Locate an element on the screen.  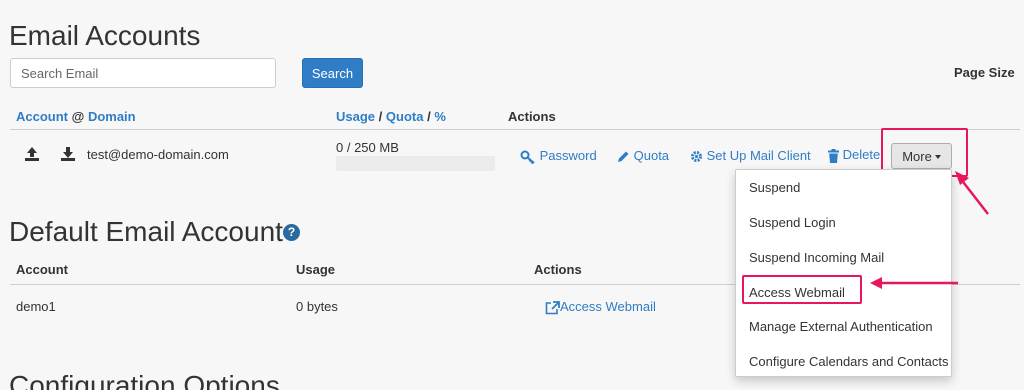
arrow-to-access-webmail is located at coordinates (914, 283).